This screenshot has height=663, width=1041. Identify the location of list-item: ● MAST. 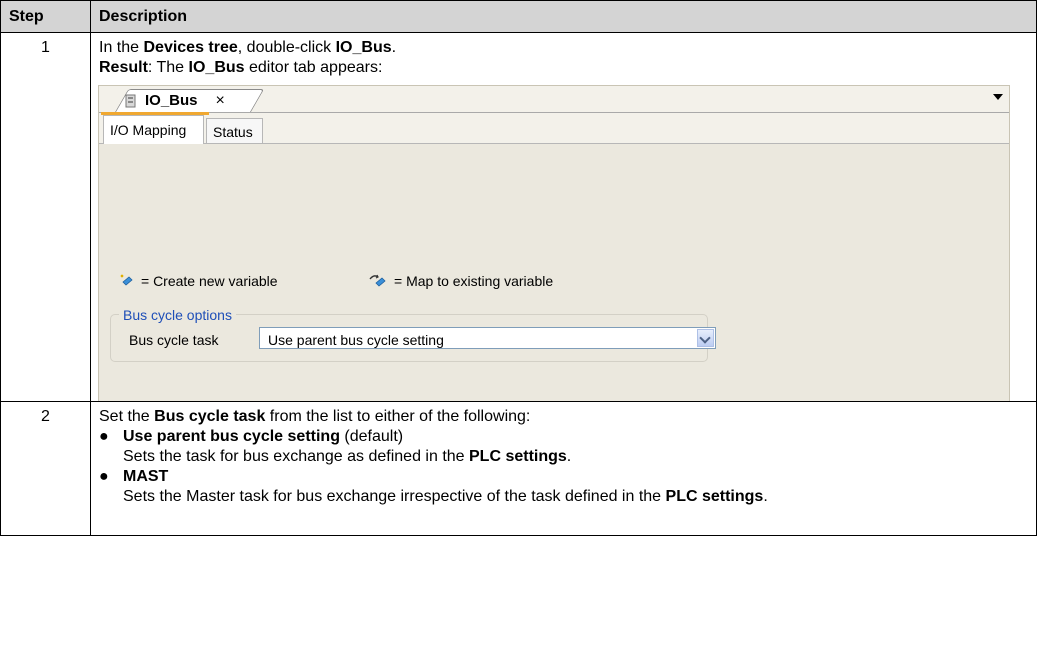
(563, 477).